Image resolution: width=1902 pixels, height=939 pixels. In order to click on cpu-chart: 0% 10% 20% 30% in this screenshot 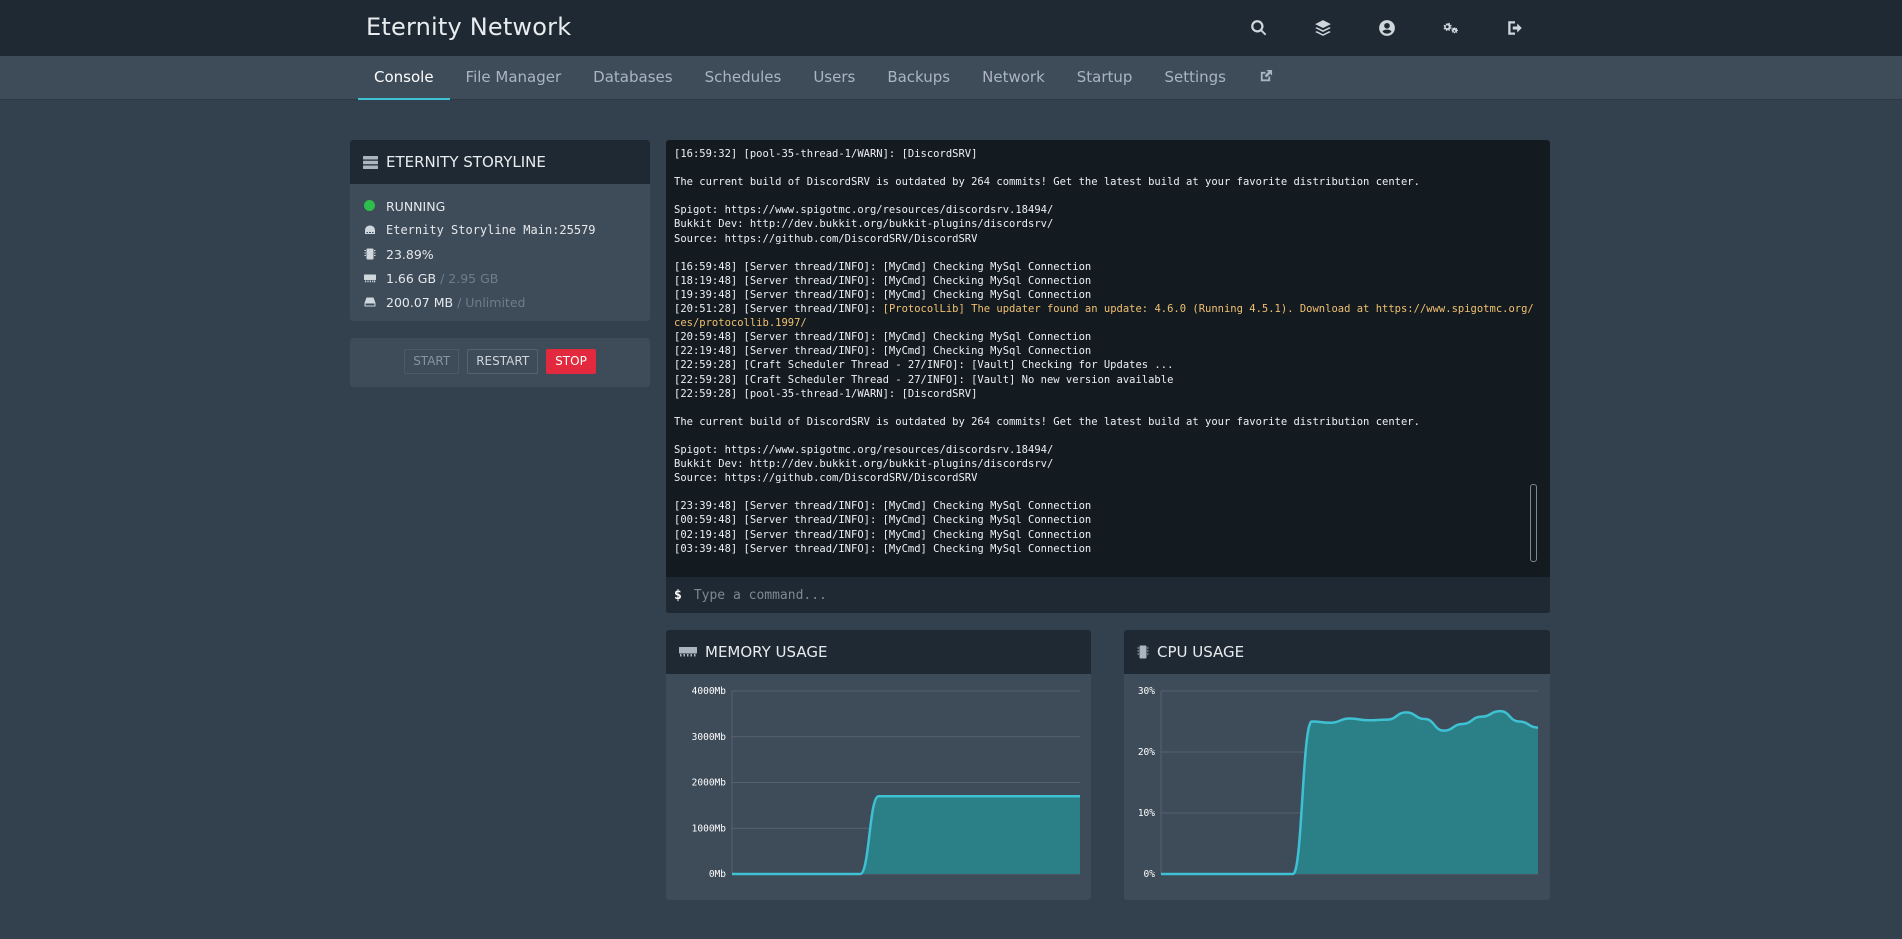, I will do `click(1338, 783)`.